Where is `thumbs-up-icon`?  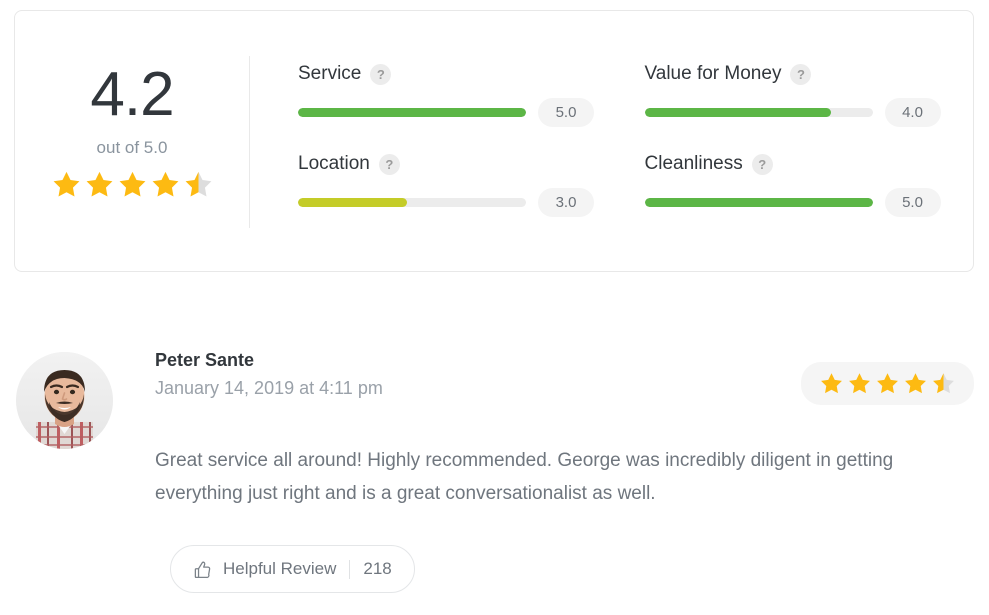
thumbs-up-icon is located at coordinates (202, 569).